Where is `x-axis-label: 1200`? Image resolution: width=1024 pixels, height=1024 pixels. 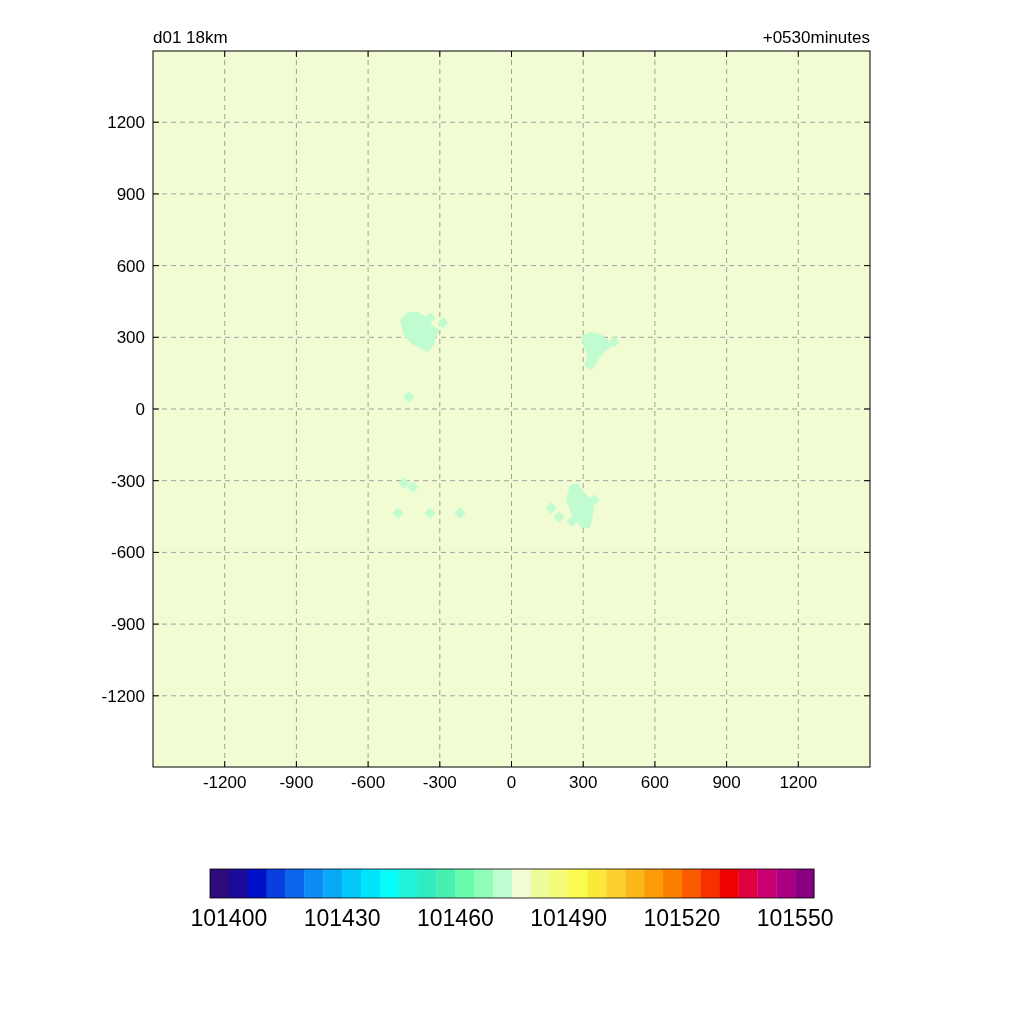 x-axis-label: 1200 is located at coordinates (798, 782).